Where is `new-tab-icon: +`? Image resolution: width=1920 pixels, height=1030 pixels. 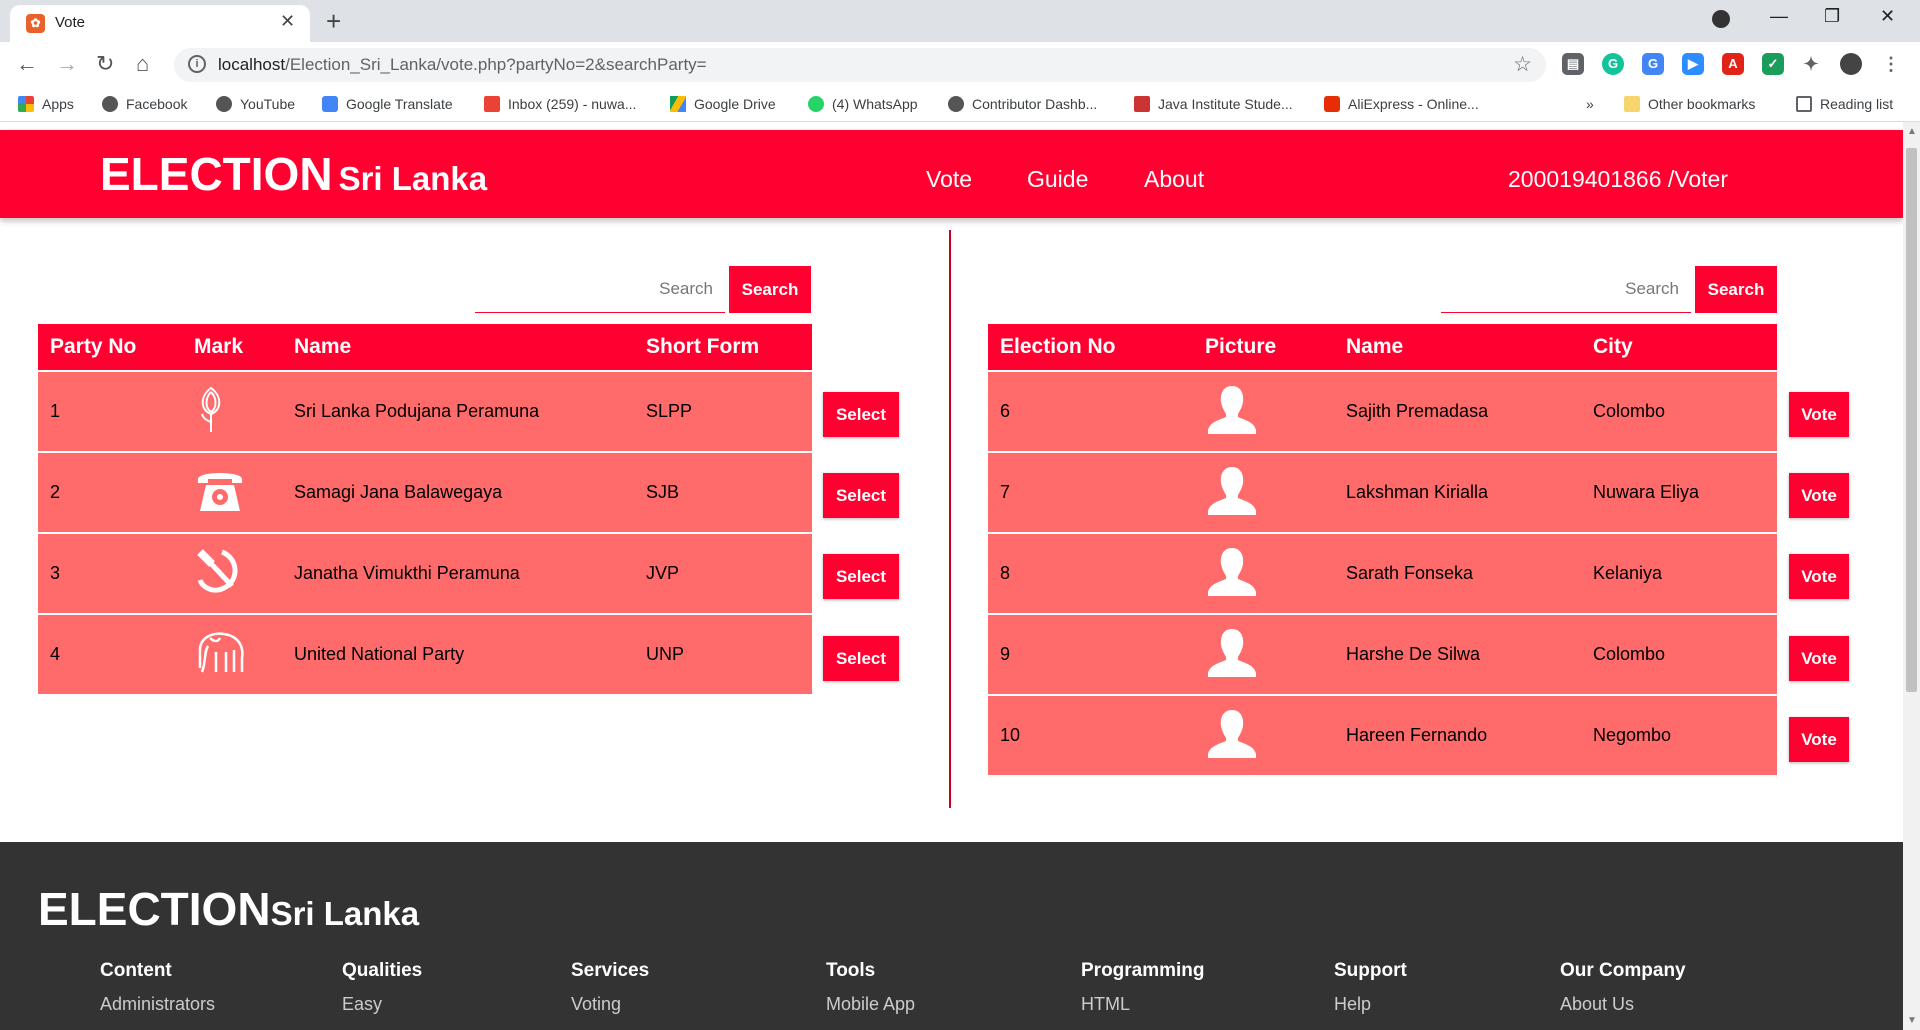
new-tab-icon: + is located at coordinates (333, 21).